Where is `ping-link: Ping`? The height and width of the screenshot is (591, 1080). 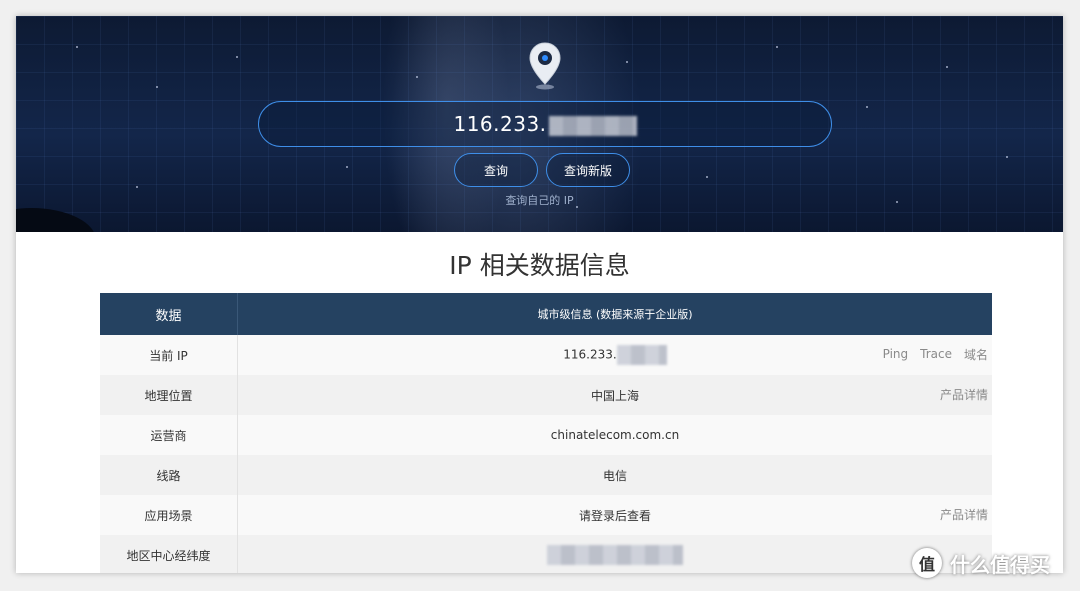
ping-link: Ping is located at coordinates (896, 354).